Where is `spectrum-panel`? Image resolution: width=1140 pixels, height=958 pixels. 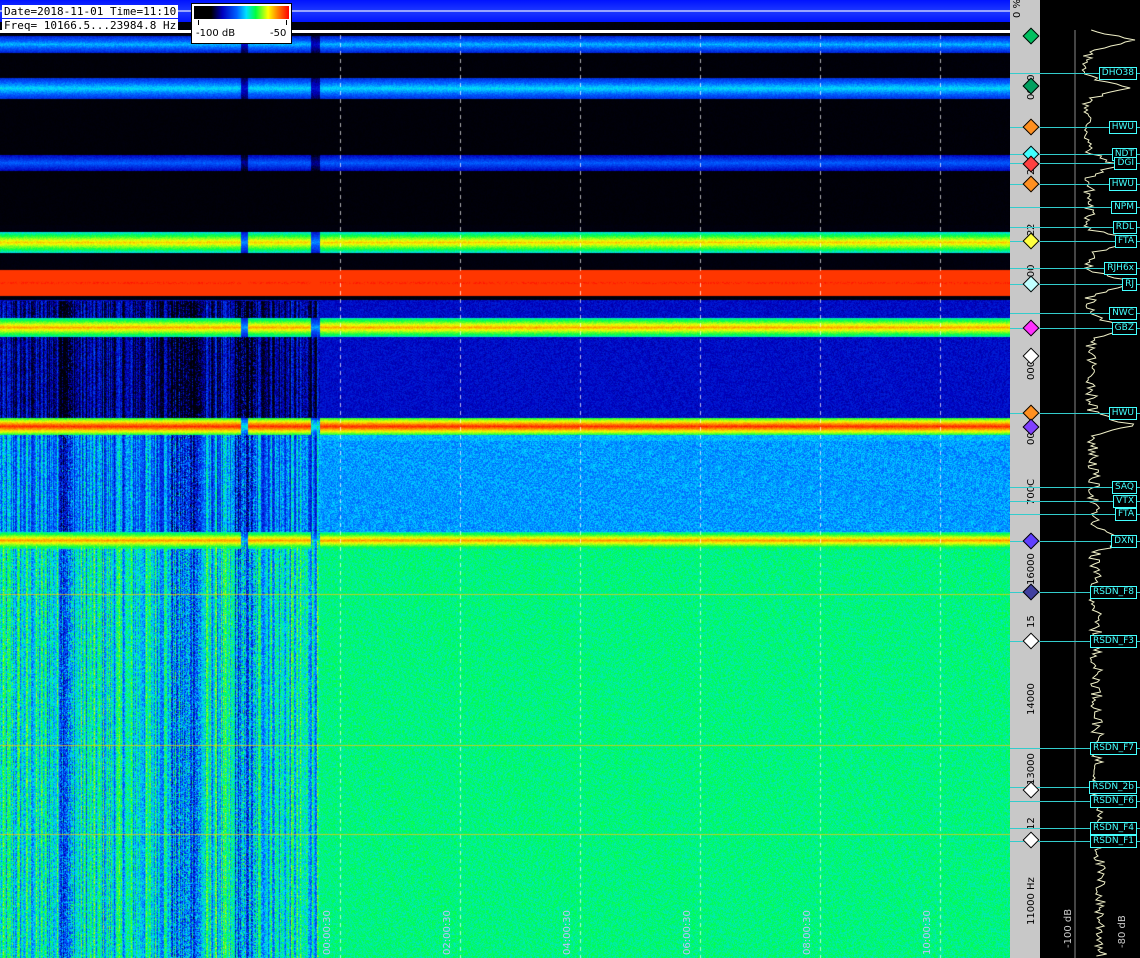 spectrum-panel is located at coordinates (1090, 479).